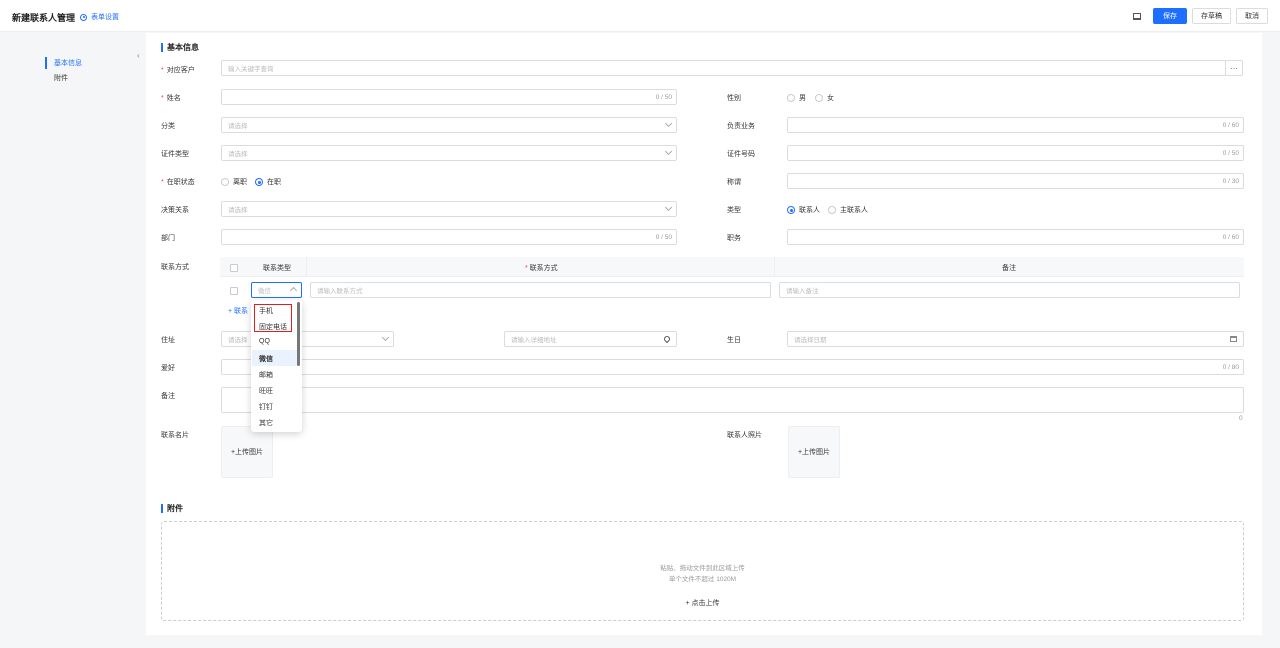 The image size is (1280, 648). Describe the element at coordinates (814, 452) in the screenshot. I see `photo-upload-button: + 上传图片` at that location.